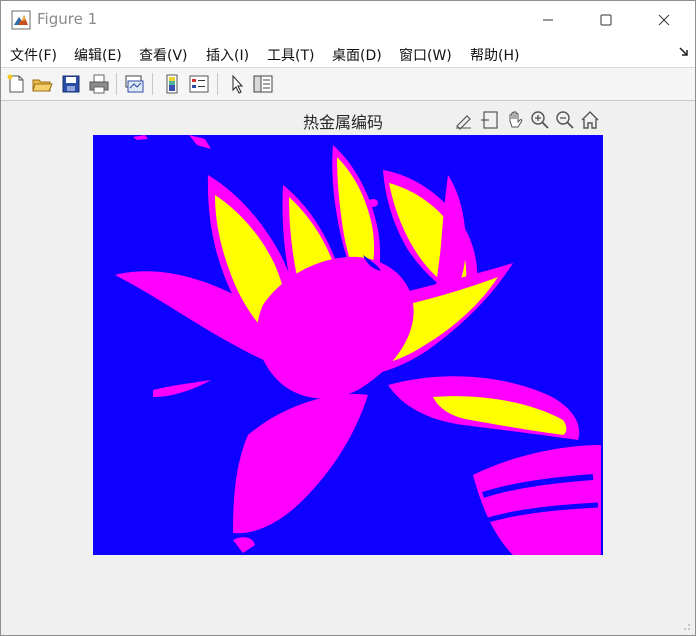 This screenshot has height=636, width=696. I want to click on minimize-icon, so click(548, 20).